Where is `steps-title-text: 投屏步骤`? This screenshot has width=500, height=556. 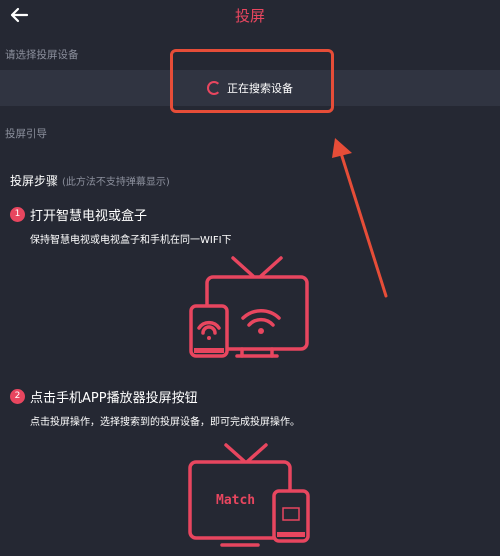 steps-title-text: 投屏步骤 is located at coordinates (34, 181).